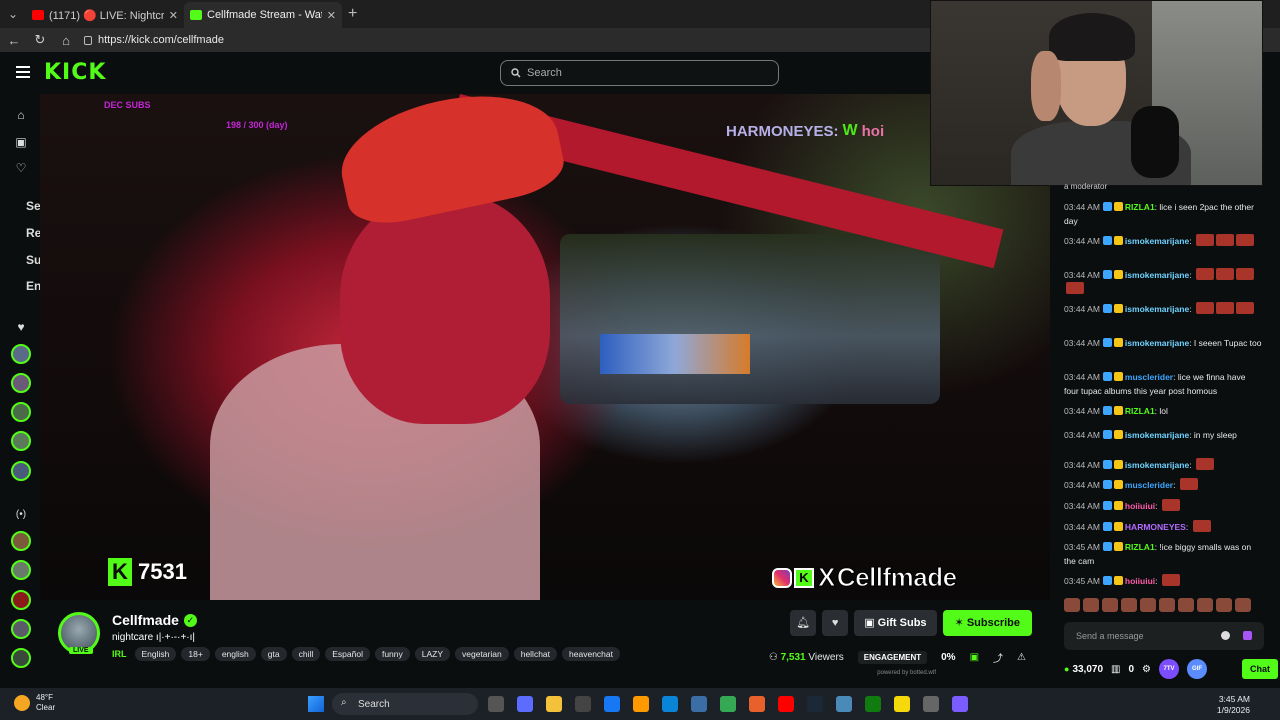 The height and width of the screenshot is (720, 1280). Describe the element at coordinates (40, 40) in the screenshot. I see `reload-icon: ↻` at that location.